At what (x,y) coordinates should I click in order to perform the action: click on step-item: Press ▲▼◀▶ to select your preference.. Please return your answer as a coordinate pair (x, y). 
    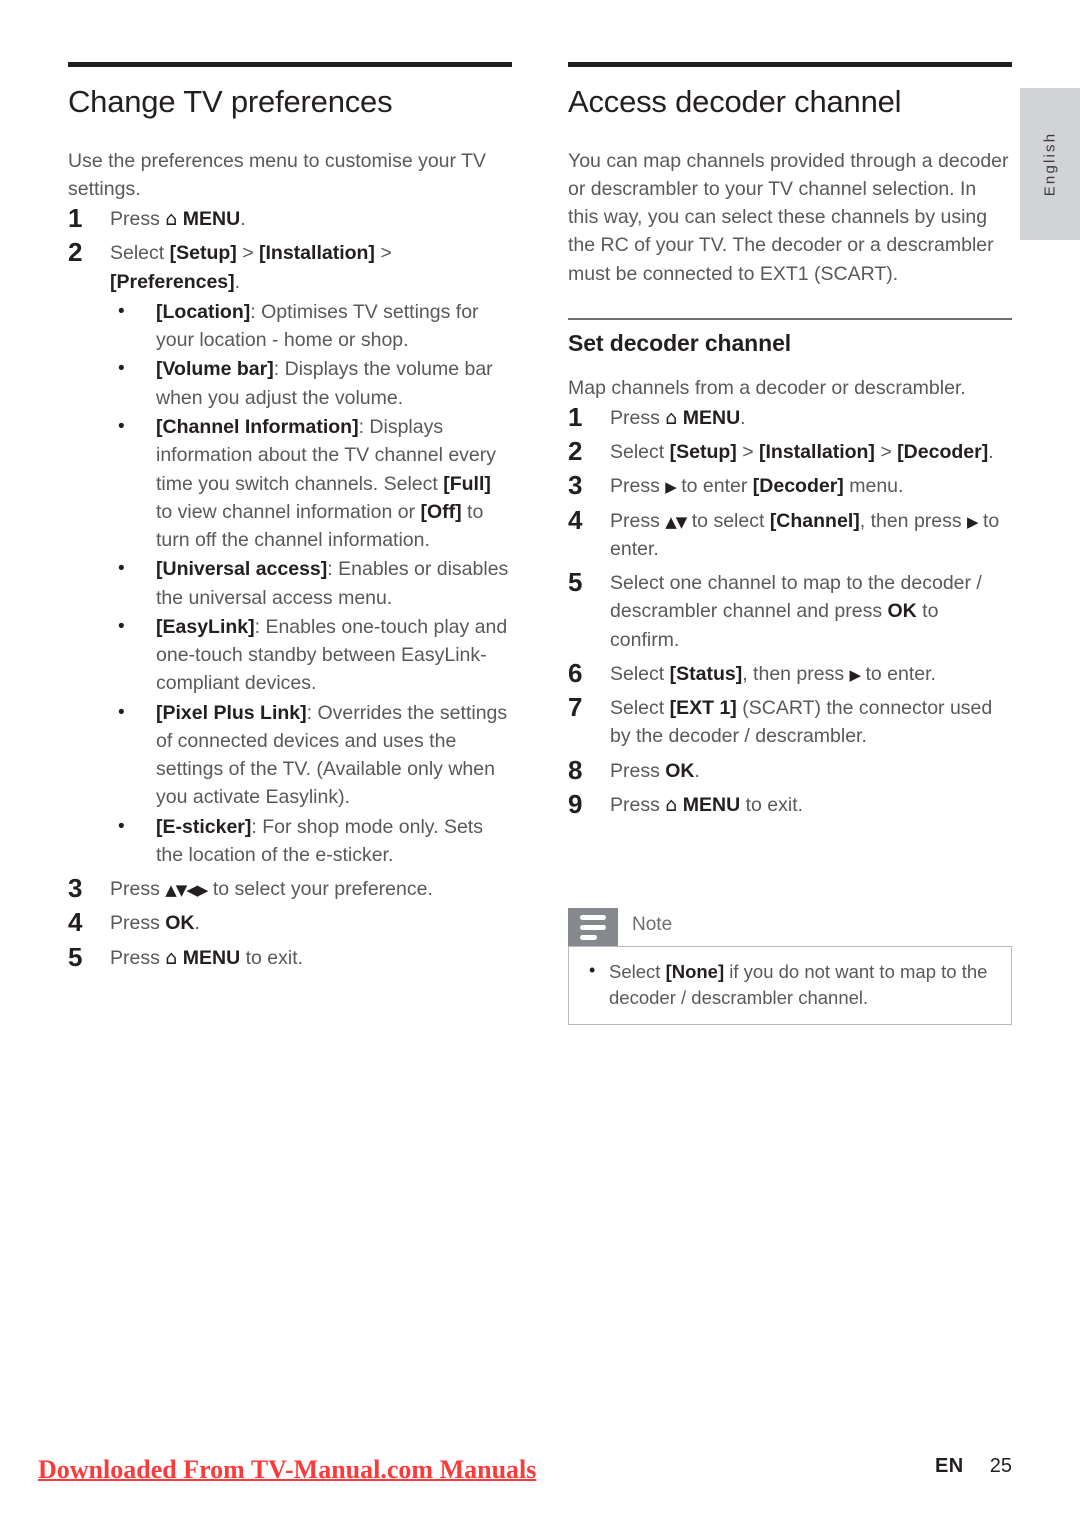
    Looking at the image, I should click on (250, 888).